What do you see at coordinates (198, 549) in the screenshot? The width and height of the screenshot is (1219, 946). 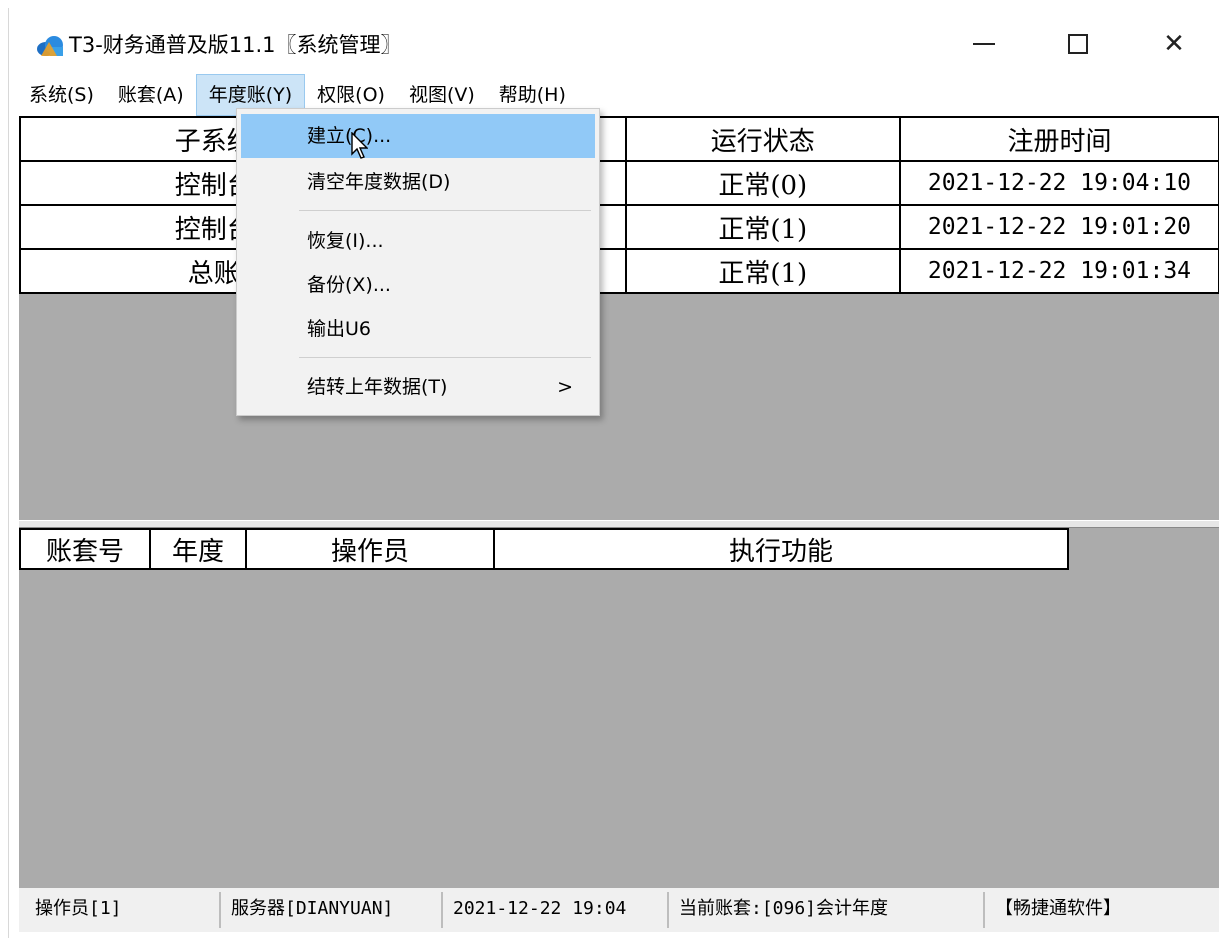 I see `header-year: 年度` at bounding box center [198, 549].